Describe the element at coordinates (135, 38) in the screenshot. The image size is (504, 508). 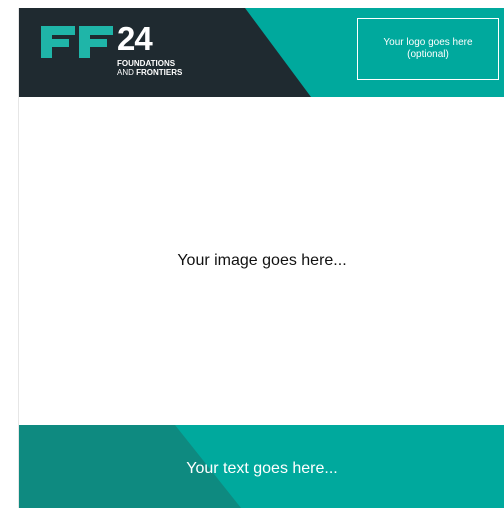
I see `brand-number: 24` at that location.